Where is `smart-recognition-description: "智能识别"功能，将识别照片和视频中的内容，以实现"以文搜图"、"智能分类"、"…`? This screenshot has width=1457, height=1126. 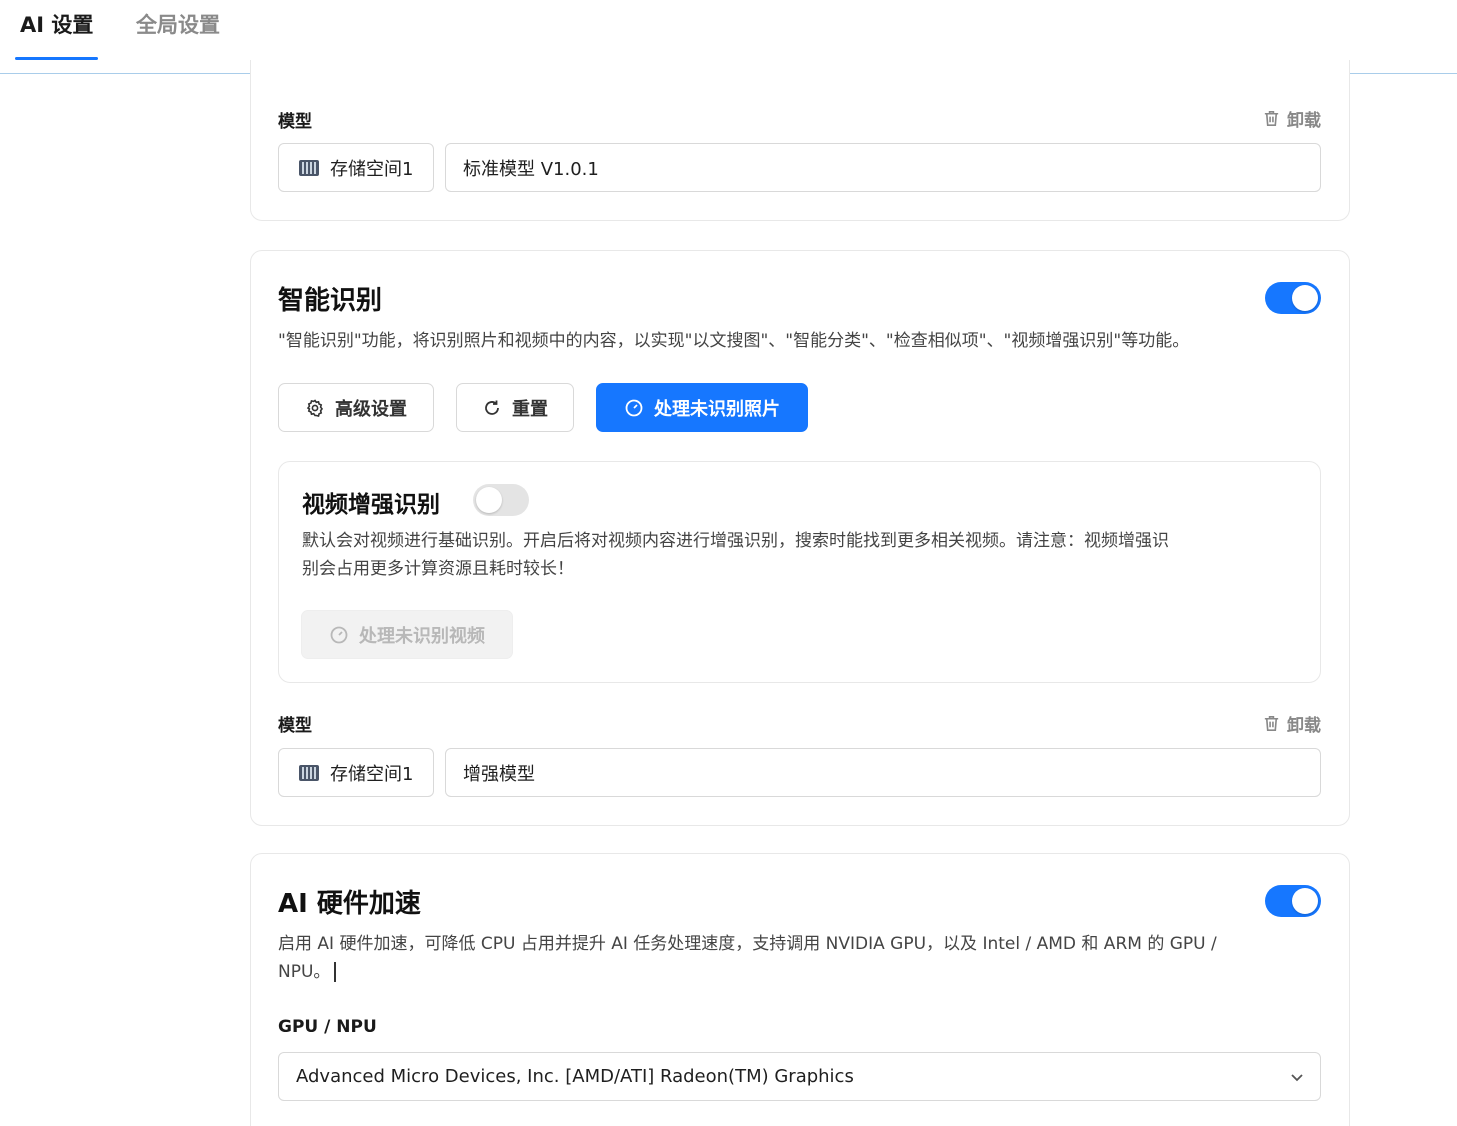
smart-recognition-description: "智能识别"功能，将识别照片和视频中的内容，以实现"以文搜图"、"智能分类"、"… is located at coordinates (734, 341).